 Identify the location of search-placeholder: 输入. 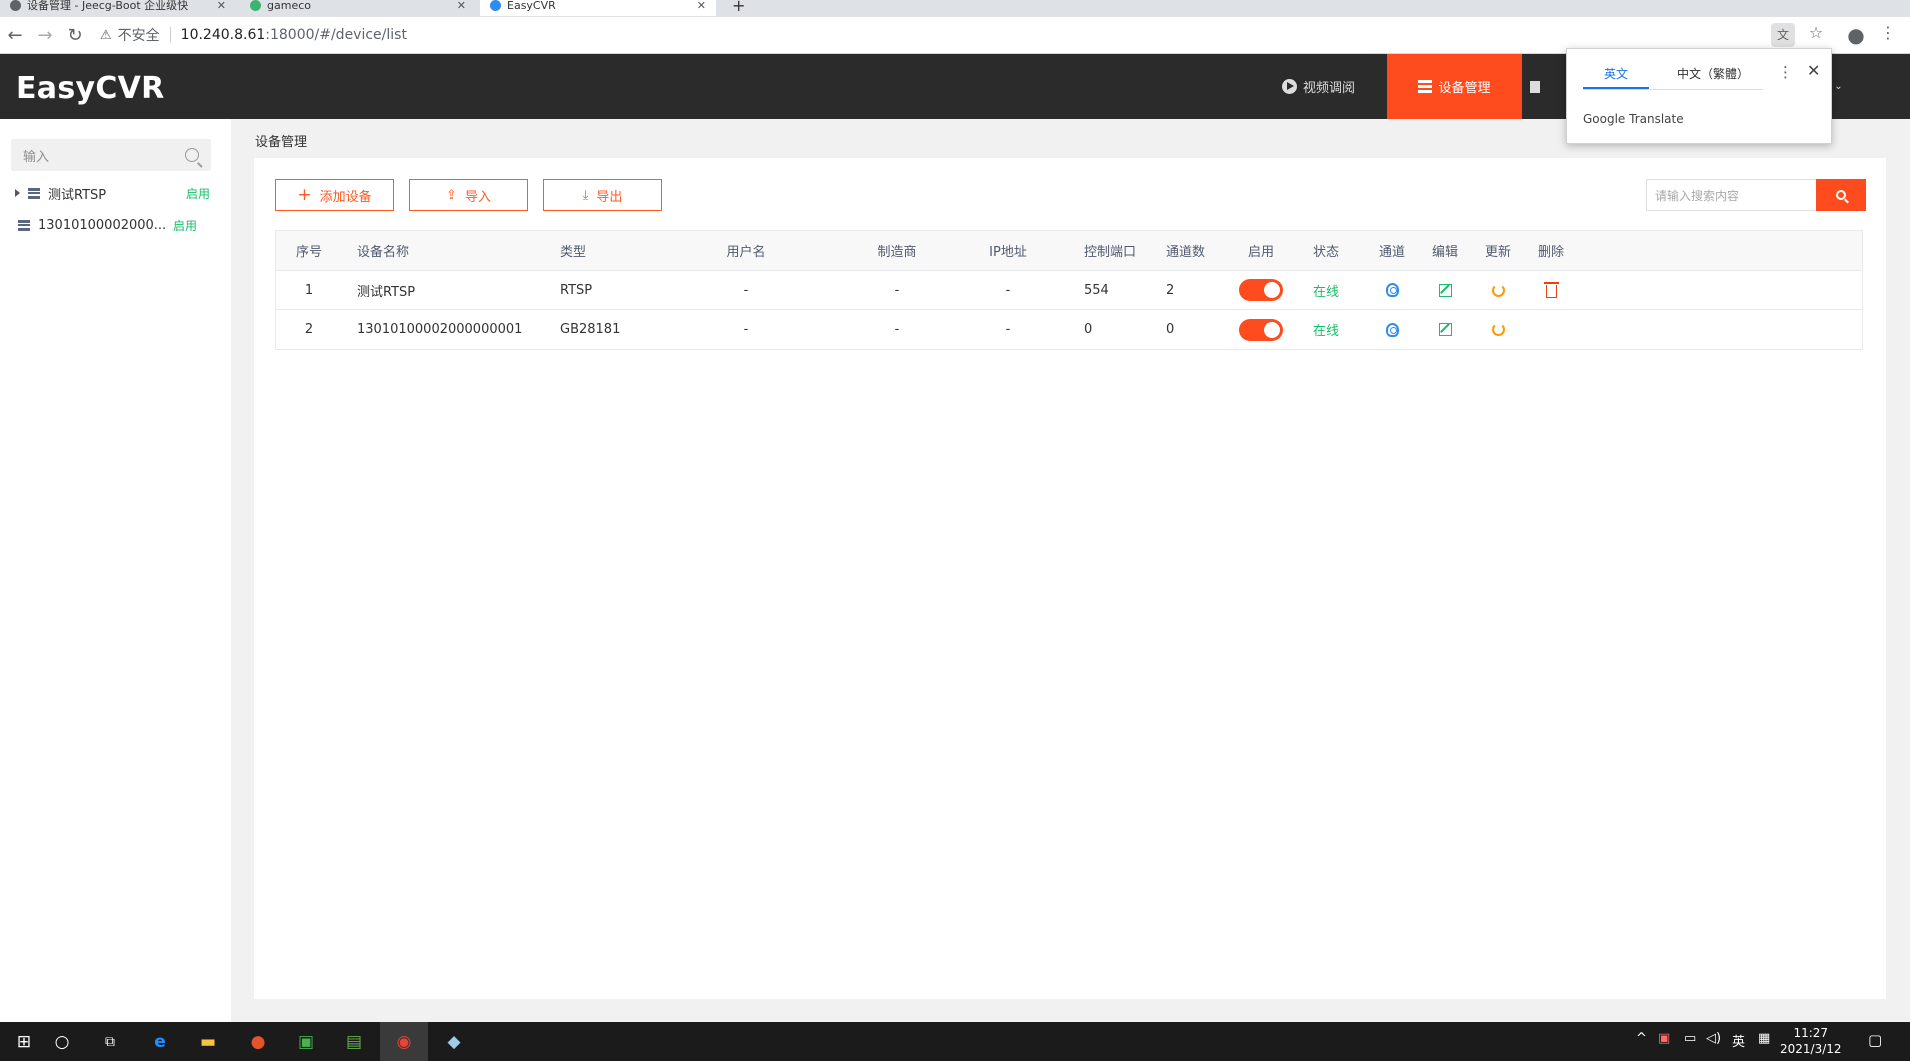
(36, 157).